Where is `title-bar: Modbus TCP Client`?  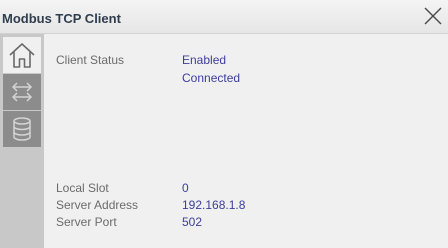
title-bar: Modbus TCP Client is located at coordinates (224, 17).